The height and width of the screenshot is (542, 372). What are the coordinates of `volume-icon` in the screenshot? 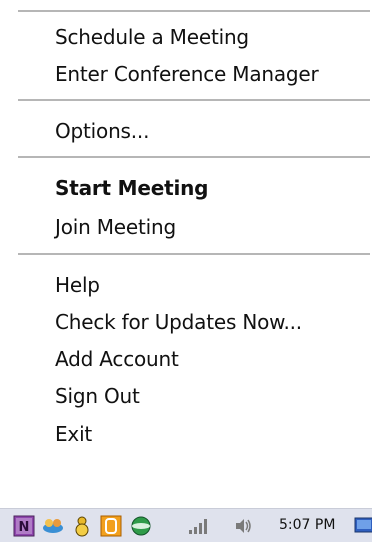 It's located at (243, 526).